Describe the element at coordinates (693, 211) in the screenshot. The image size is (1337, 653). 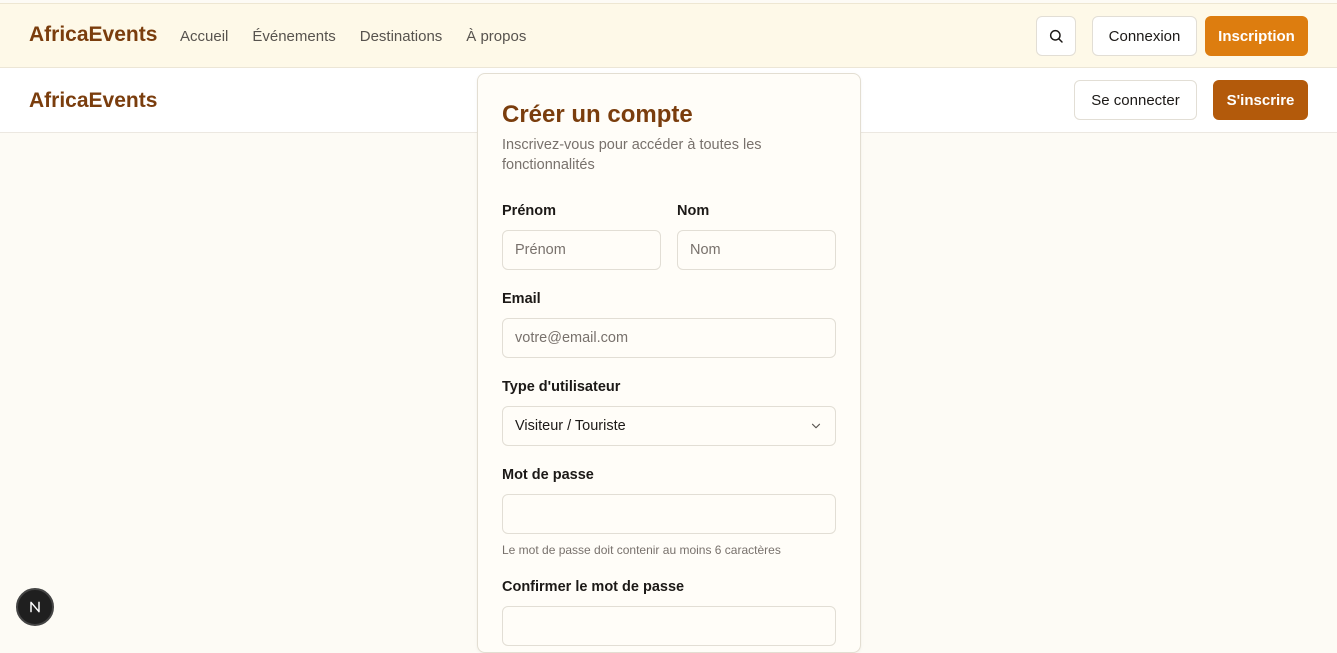
I see `last-name-label: Nom` at that location.